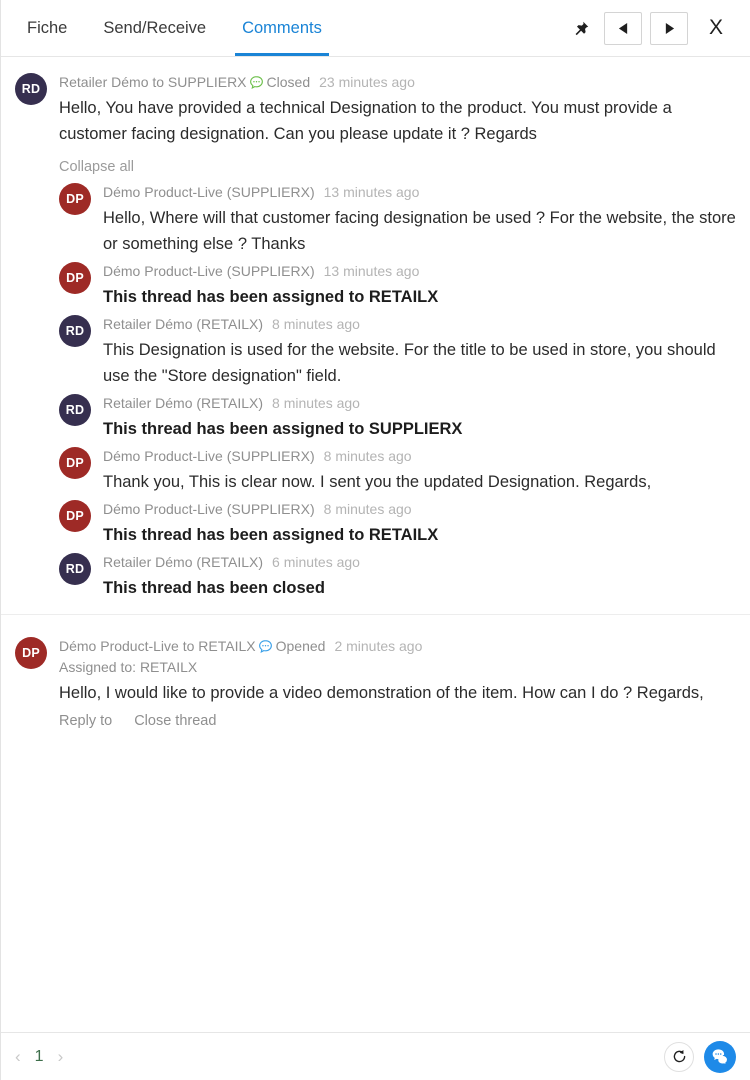  I want to click on refresh-button, so click(679, 1056).